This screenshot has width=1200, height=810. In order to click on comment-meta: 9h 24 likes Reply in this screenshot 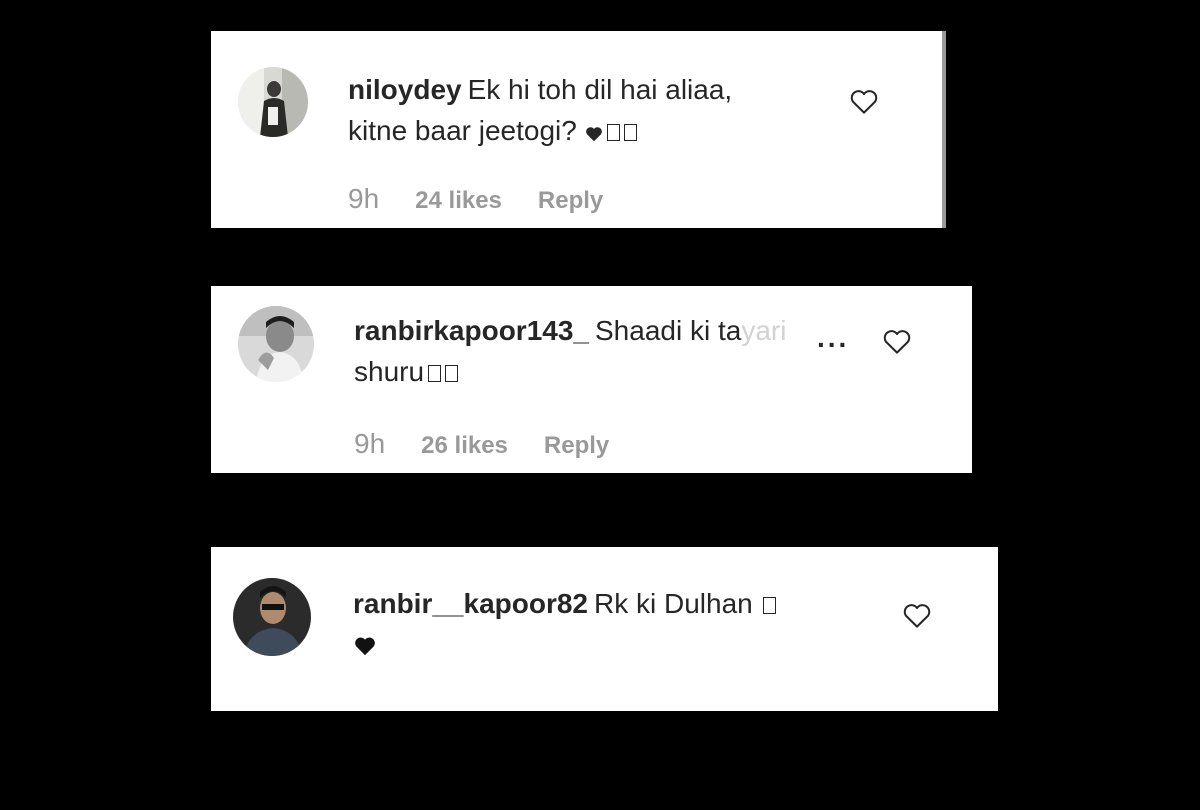, I will do `click(475, 199)`.